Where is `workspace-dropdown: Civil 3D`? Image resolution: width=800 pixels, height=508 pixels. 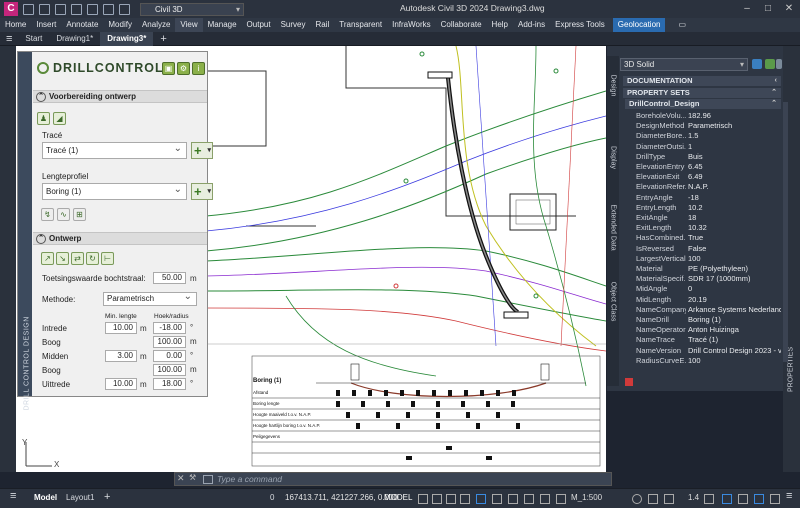 workspace-dropdown: Civil 3D is located at coordinates (192, 9).